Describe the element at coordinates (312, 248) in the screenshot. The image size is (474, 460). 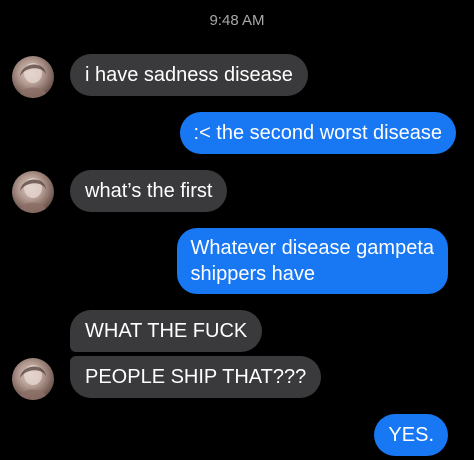
I see `message-text-line: Whatever disease gampeta` at that location.